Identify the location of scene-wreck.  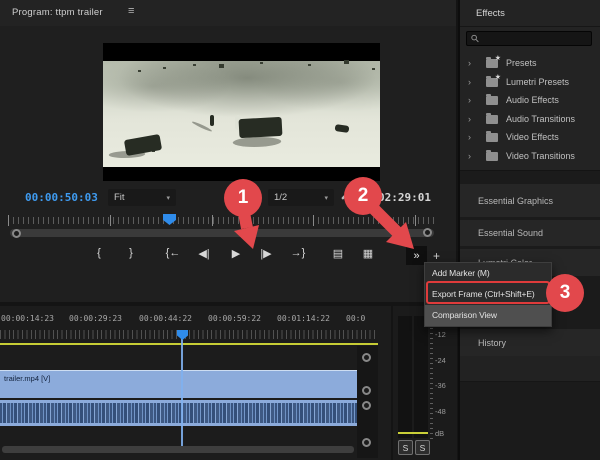
(143, 145).